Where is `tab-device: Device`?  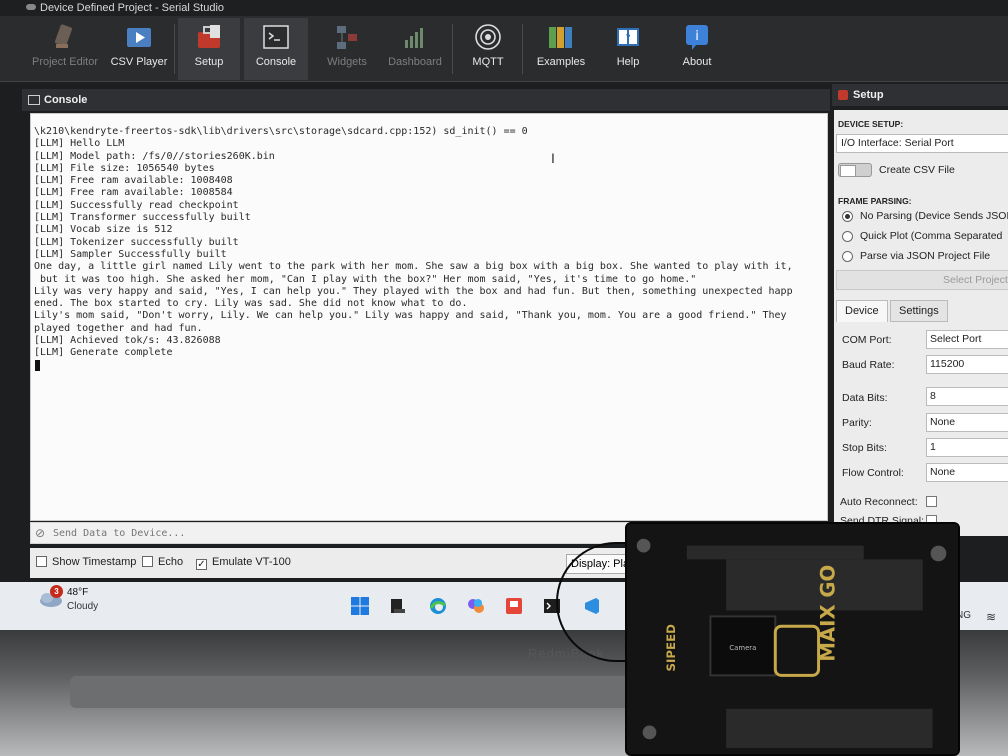 tab-device: Device is located at coordinates (862, 311).